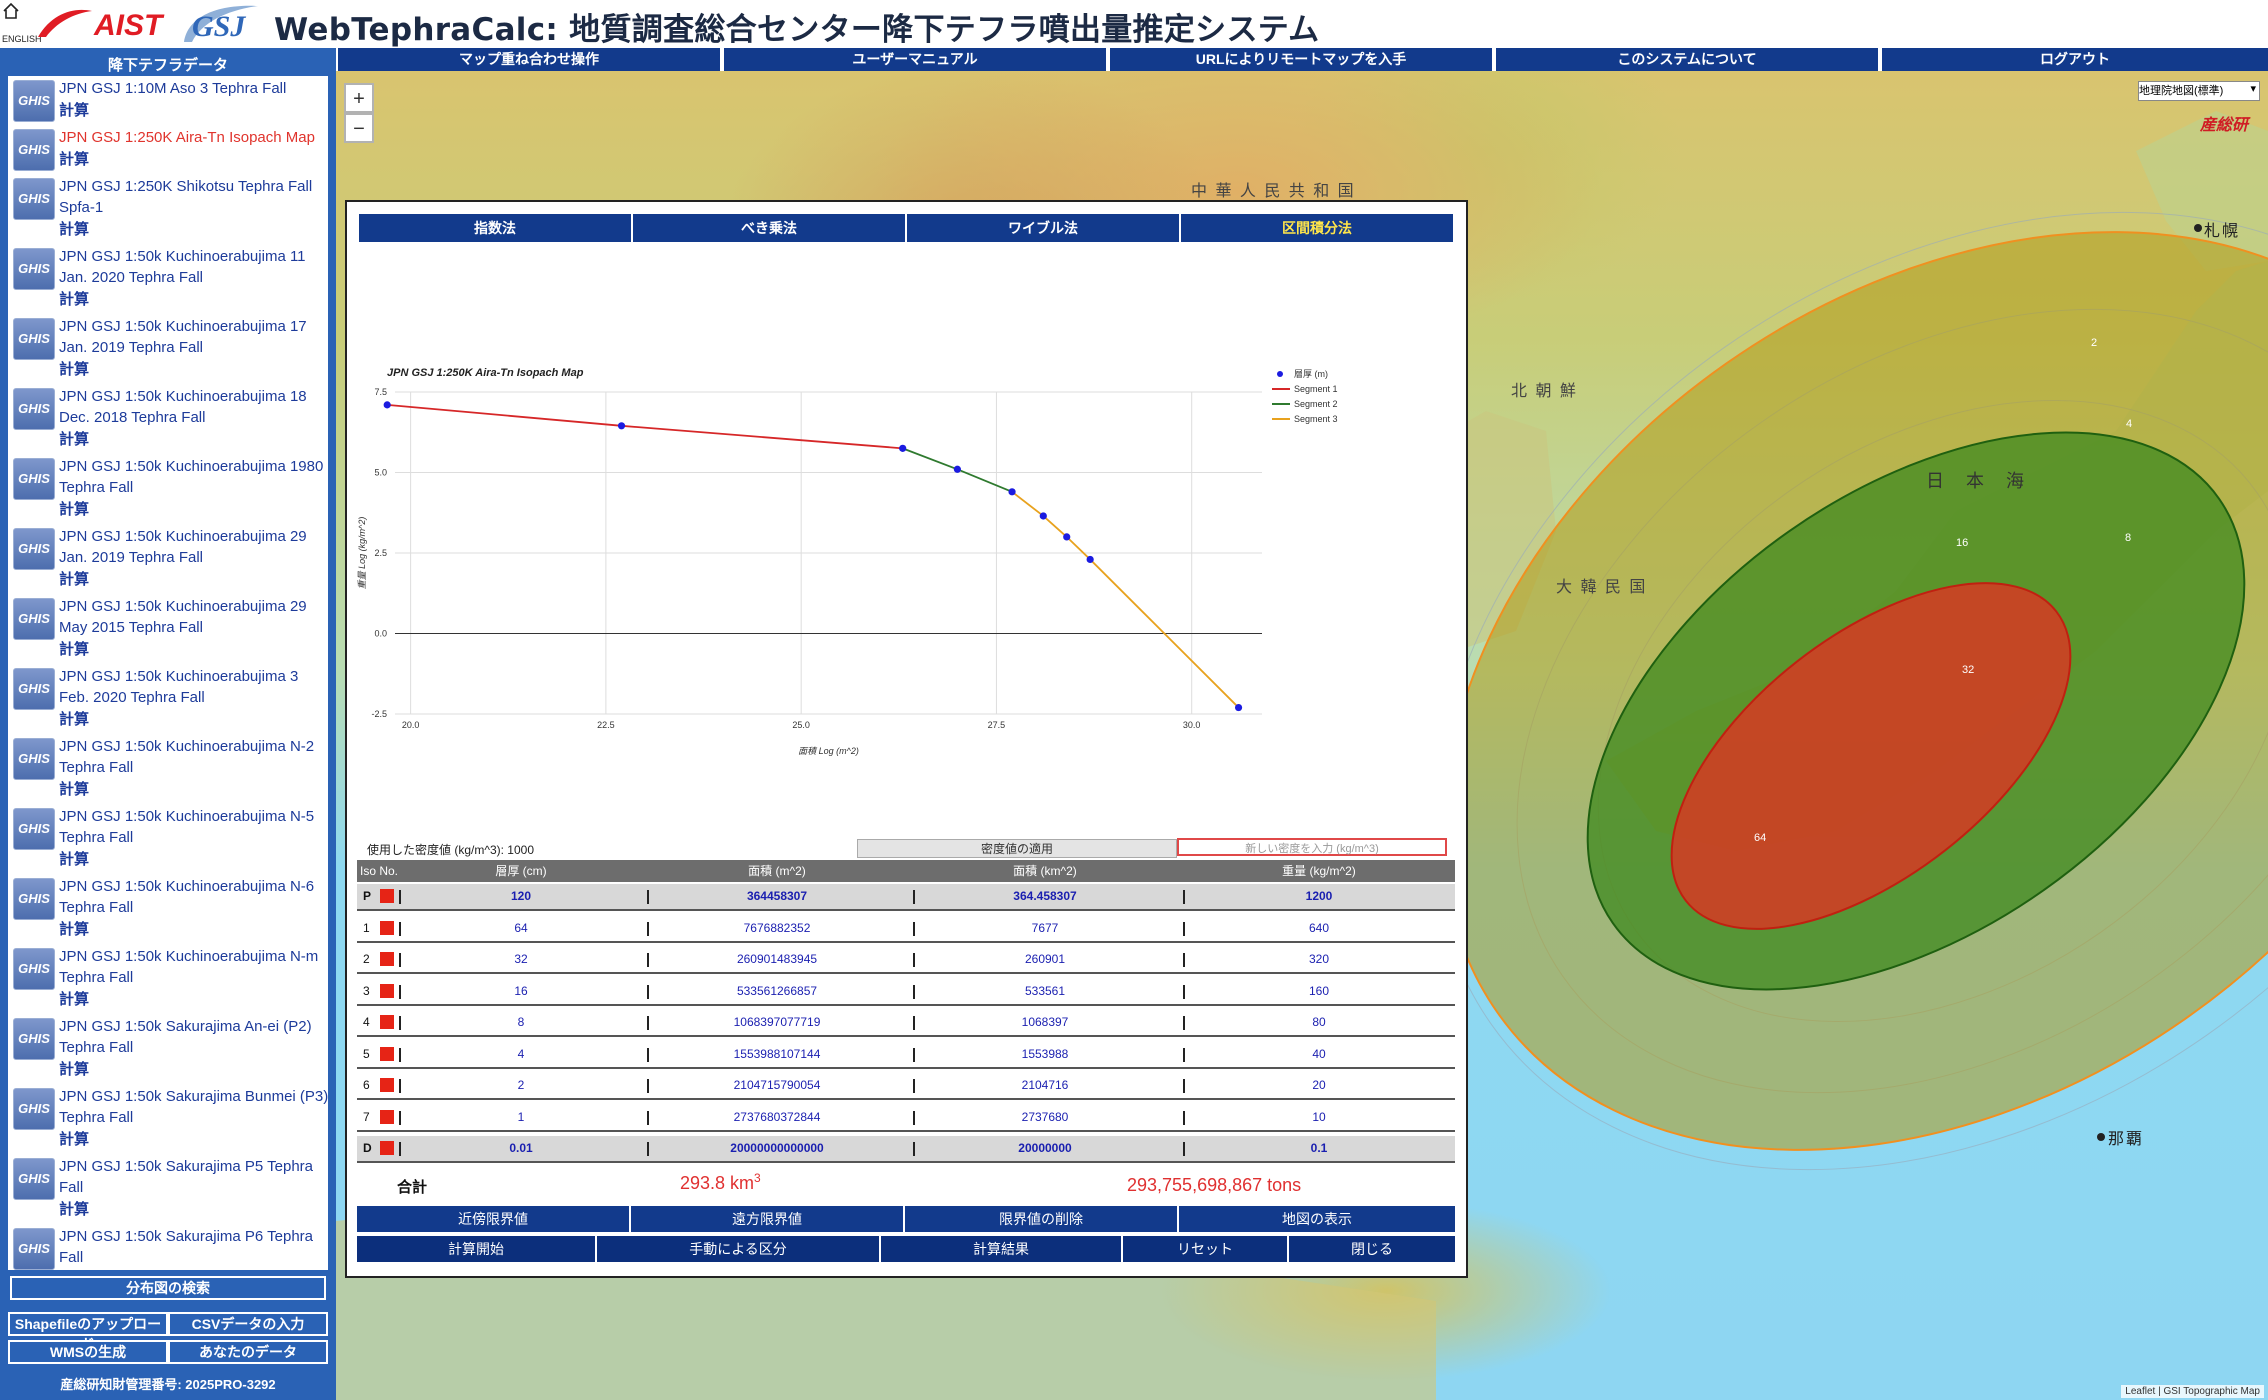  I want to click on table-cell: 533561, so click(1045, 990).